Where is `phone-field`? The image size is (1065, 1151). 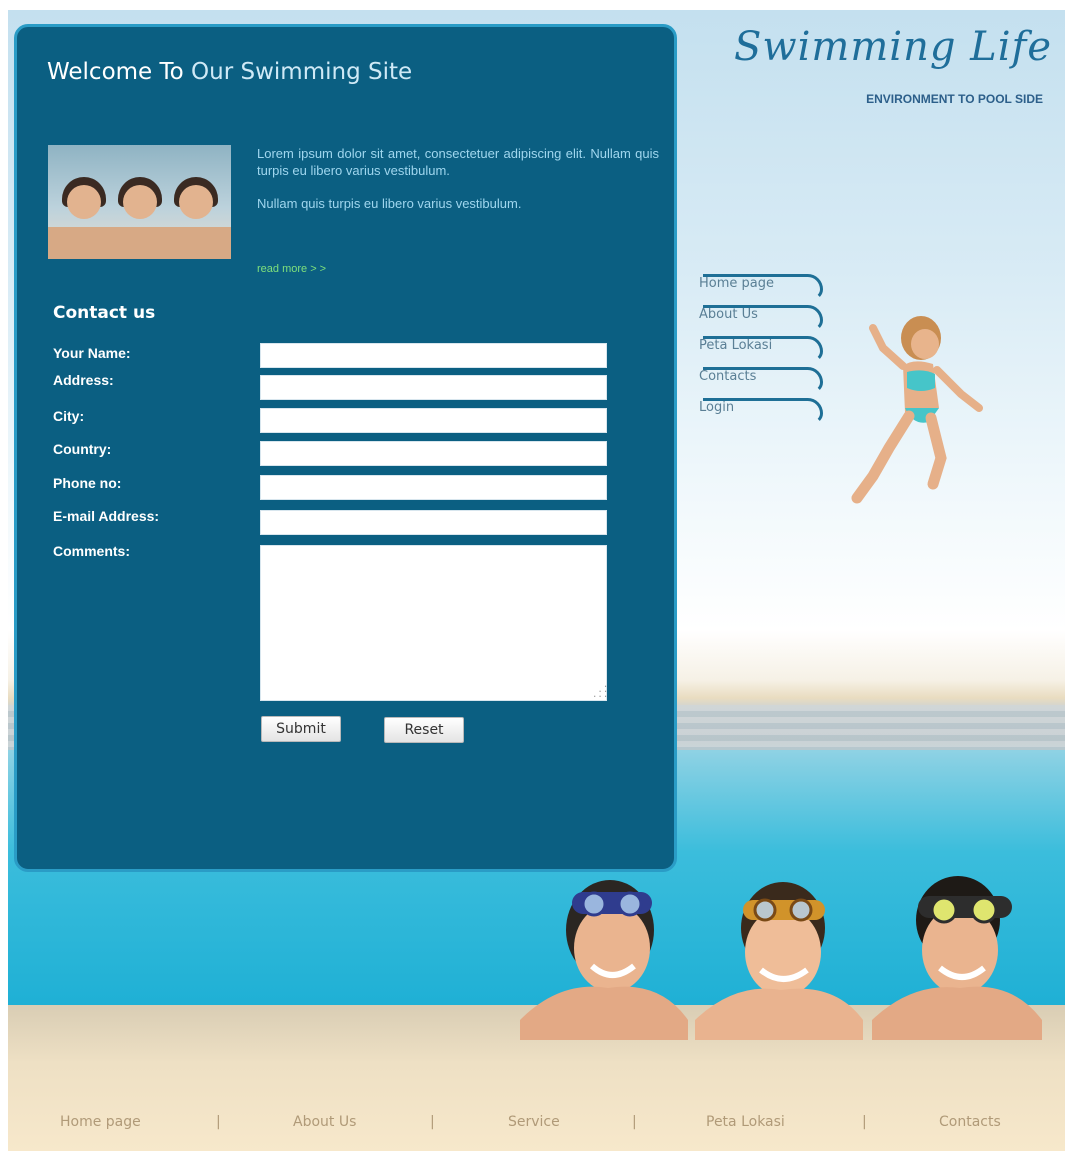 phone-field is located at coordinates (433, 487).